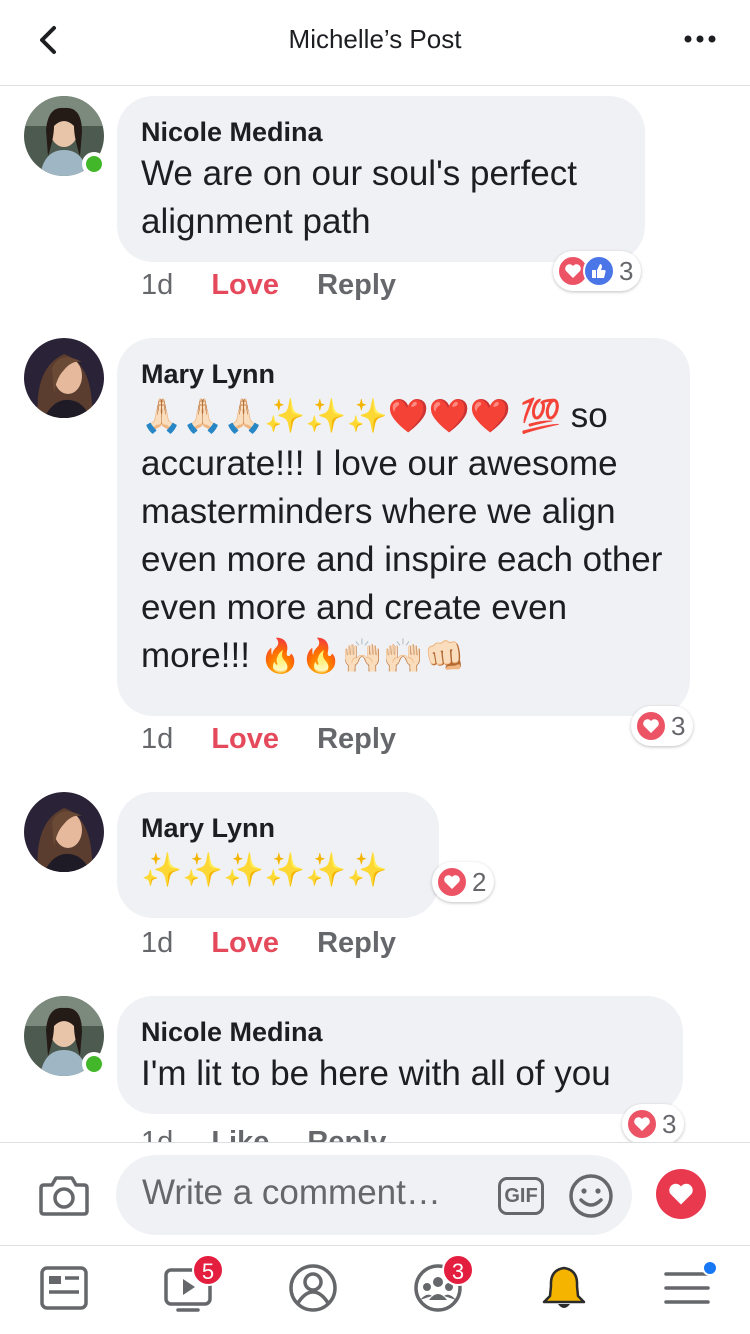  I want to click on reaction-count: 2, so click(479, 881).